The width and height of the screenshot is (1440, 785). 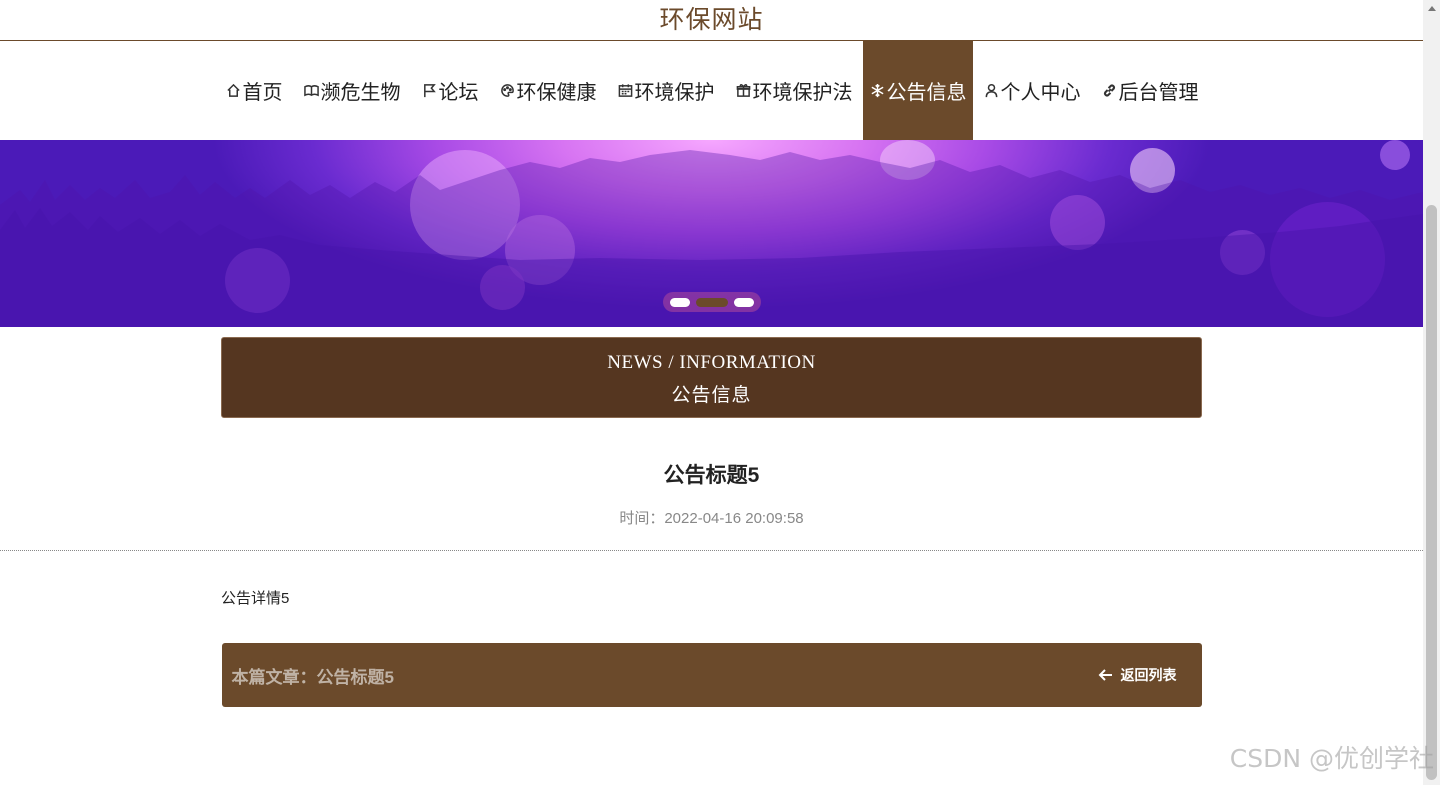 What do you see at coordinates (312, 677) in the screenshot?
I see `current-article: 本篇文章：公告标题5` at bounding box center [312, 677].